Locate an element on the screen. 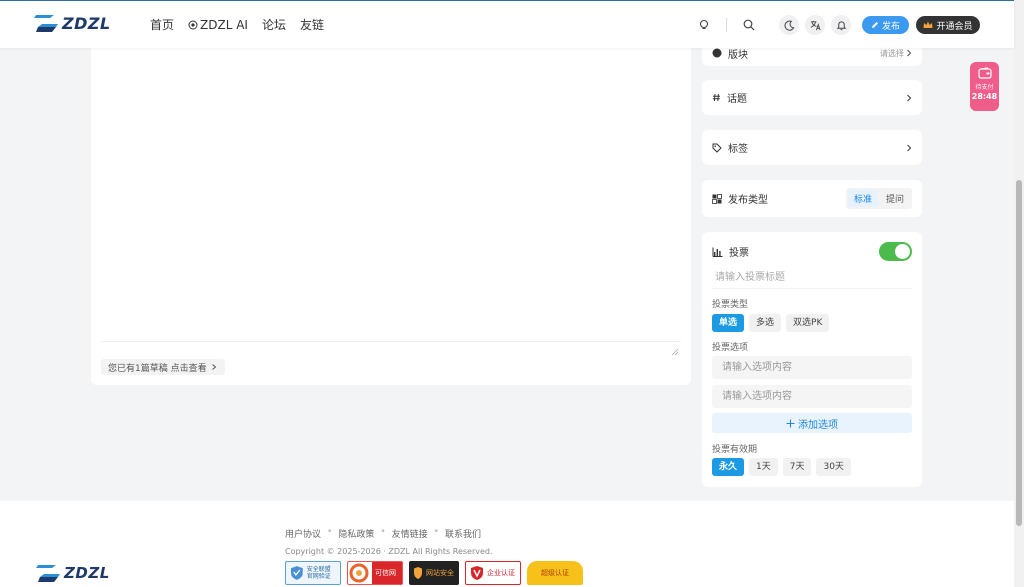 This screenshot has height=587, width=1024. badge-site-safety: 网站安全 is located at coordinates (434, 573).